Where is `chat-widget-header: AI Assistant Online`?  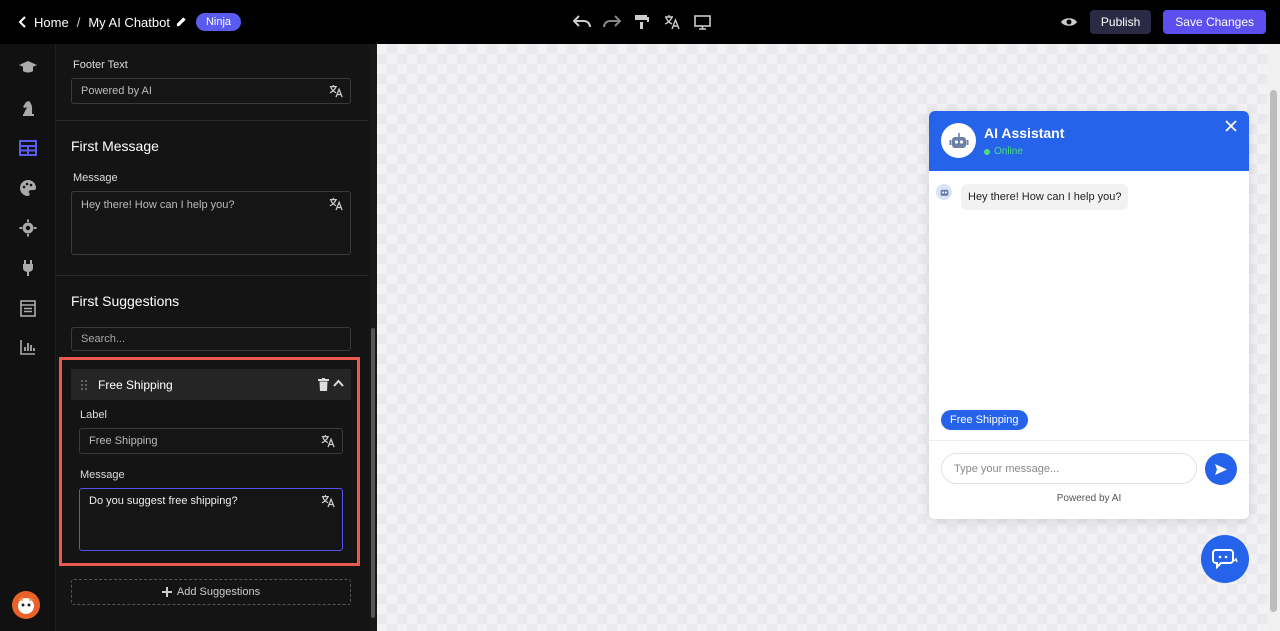
chat-widget-header: AI Assistant Online is located at coordinates (1089, 141).